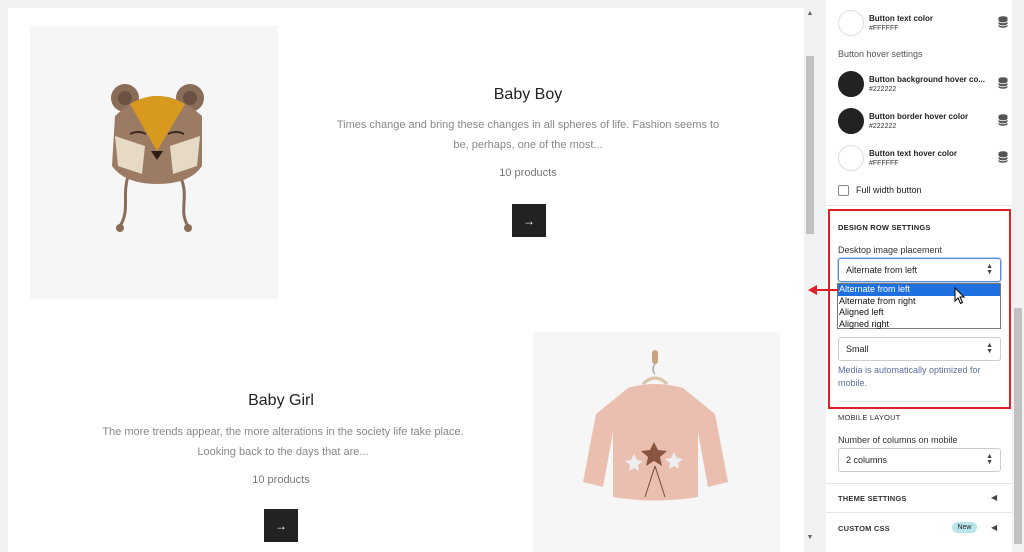  Describe the element at coordinates (913, 153) in the screenshot. I see `color-setting-label: Button text hover color` at that location.